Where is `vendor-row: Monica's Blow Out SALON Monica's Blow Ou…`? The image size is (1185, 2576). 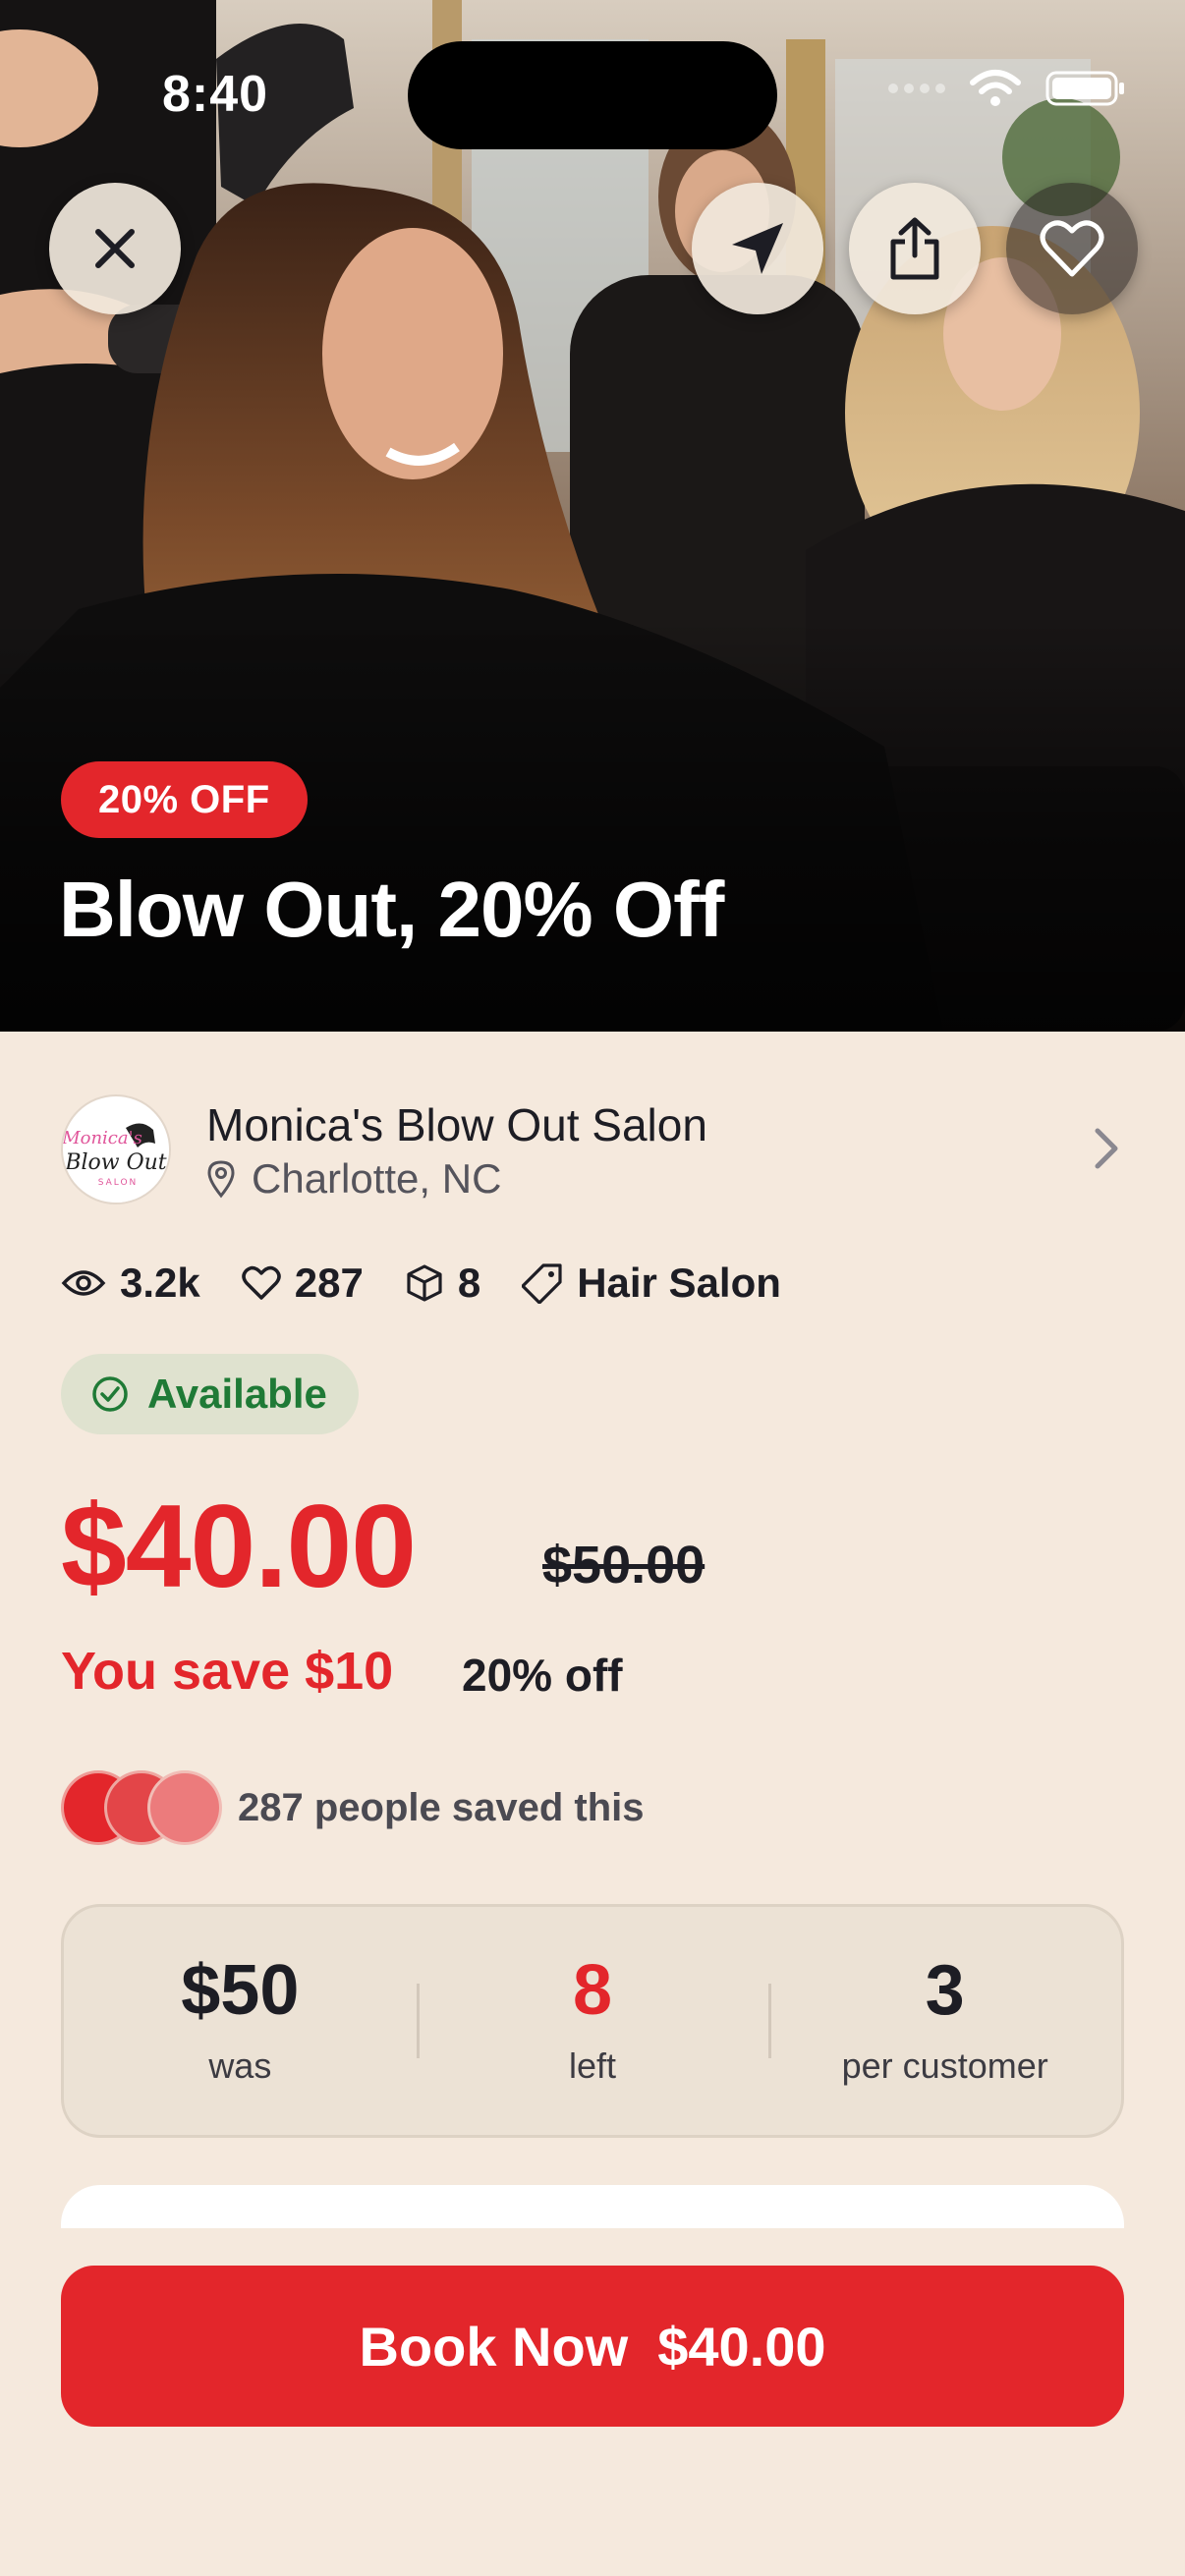 vendor-row: Monica's Blow Out SALON Monica's Blow Ou… is located at coordinates (592, 1149).